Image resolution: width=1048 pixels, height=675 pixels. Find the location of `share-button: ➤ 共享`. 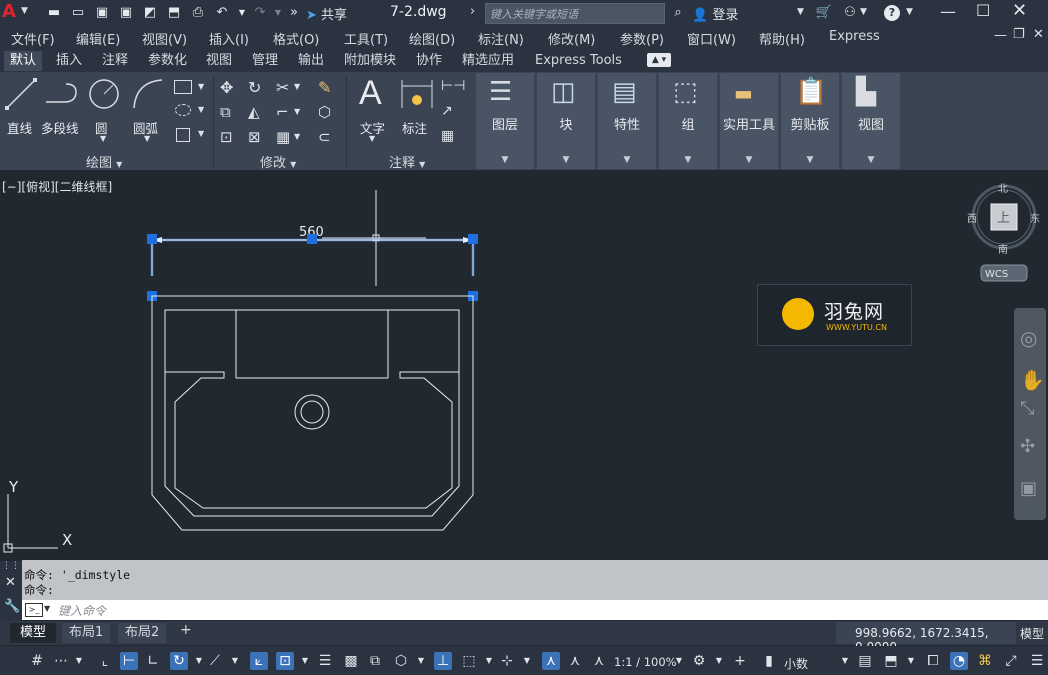

share-button: ➤ 共享 is located at coordinates (326, 13).